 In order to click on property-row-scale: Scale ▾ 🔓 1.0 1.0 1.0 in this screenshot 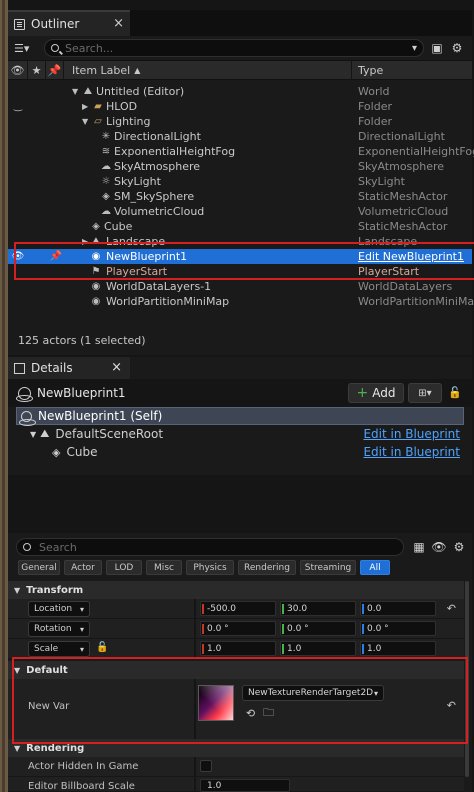, I will do `click(236, 649)`.